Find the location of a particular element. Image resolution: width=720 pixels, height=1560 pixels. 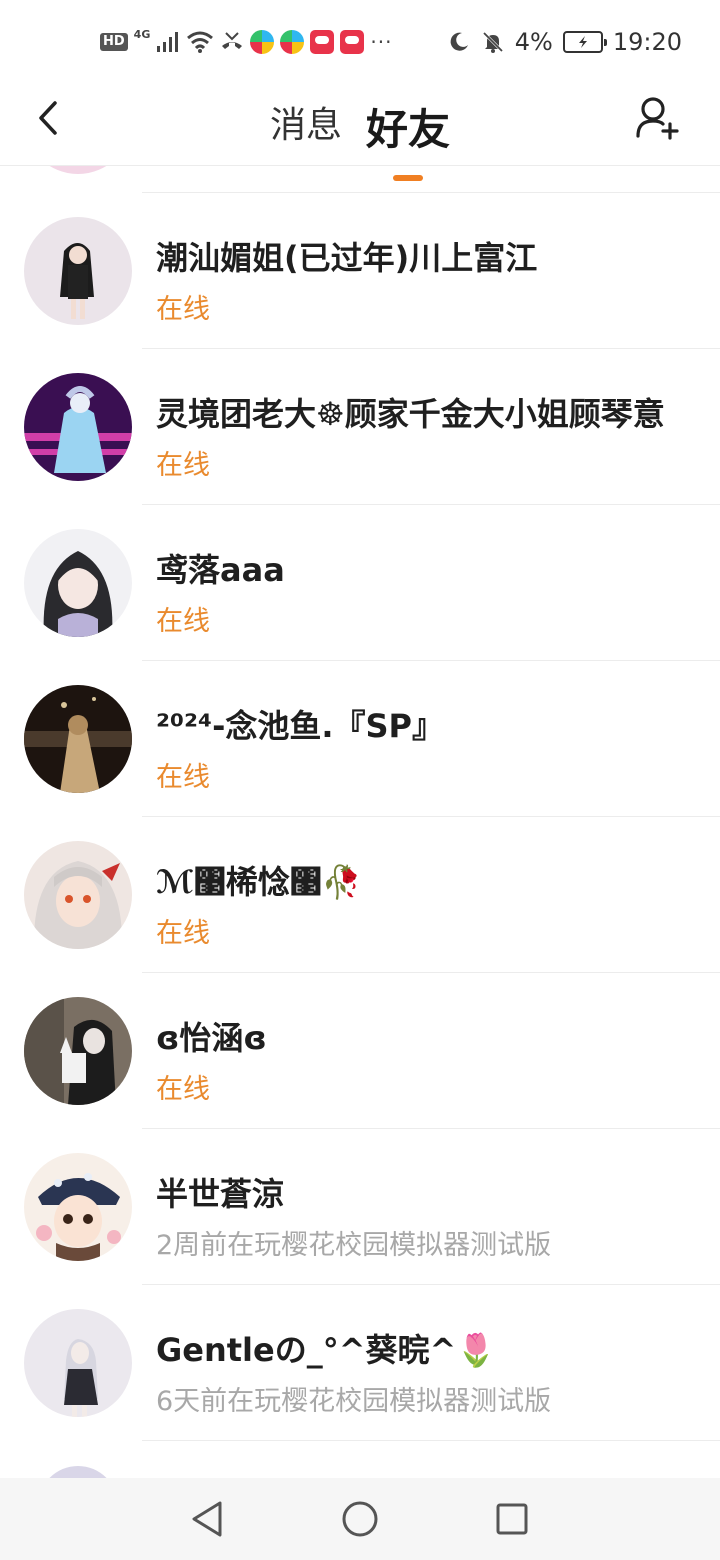

list-item: 灵境团老大☸顾家千金大小姐顾琴意 在线 is located at coordinates (360, 427).